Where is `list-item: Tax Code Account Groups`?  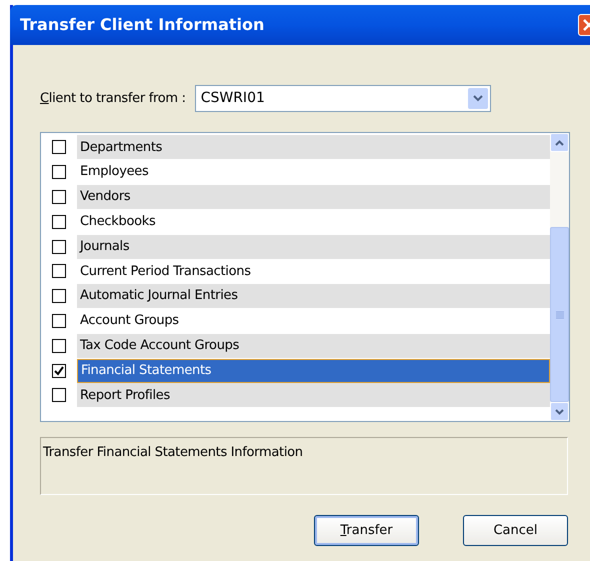 list-item: Tax Code Account Groups is located at coordinates (313, 346).